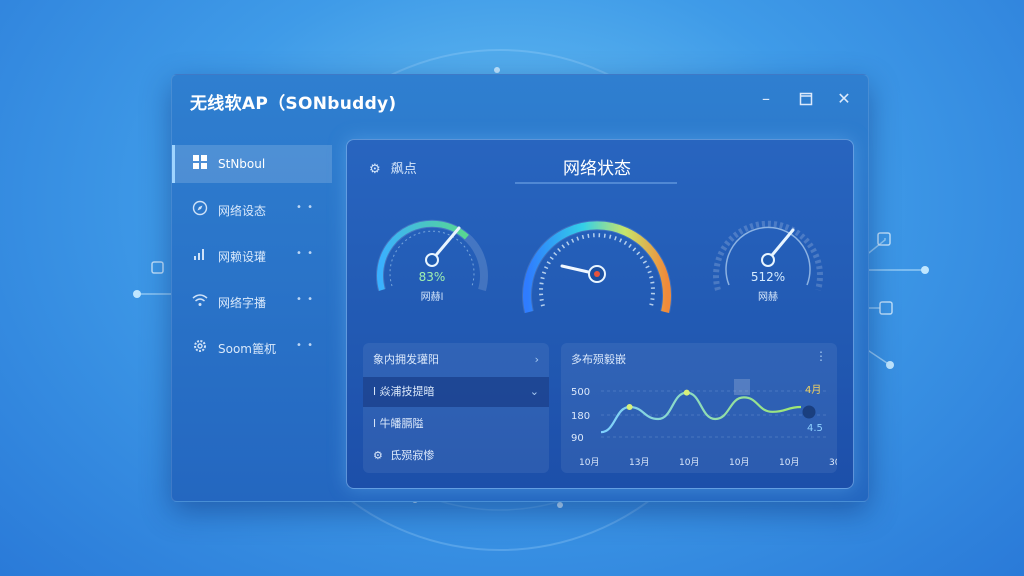 The height and width of the screenshot is (576, 1024). I want to click on chart-card: 多布殒毅嵌 ⋮ 5001809010月13月10月10月10月30月4月4.5, so click(699, 408).